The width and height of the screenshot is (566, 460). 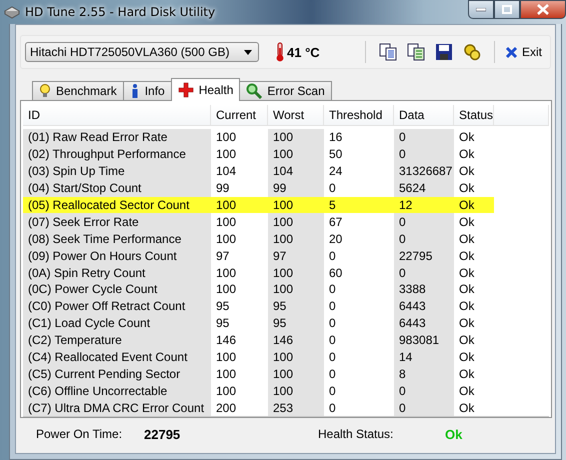 I want to click on table-row: (03) Spin Up Time 104 104 24 31326687 Ok, so click(x=286, y=171).